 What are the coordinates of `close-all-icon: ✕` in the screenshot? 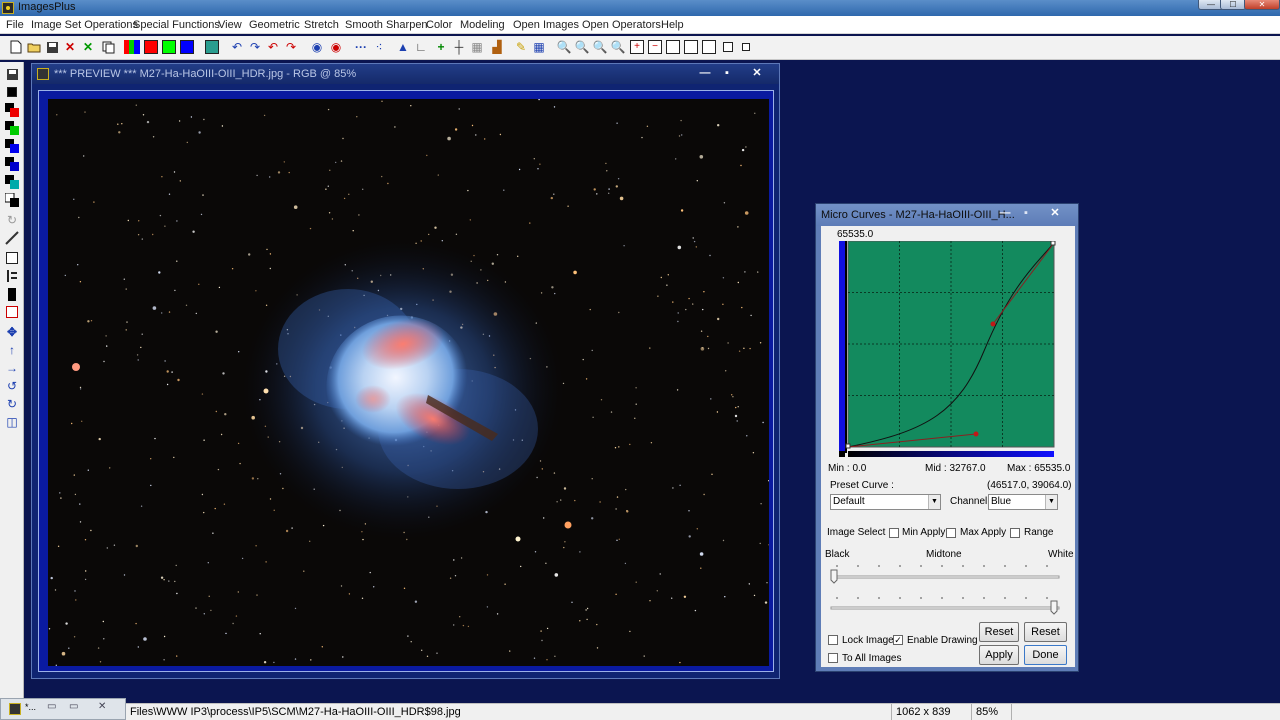 It's located at (88, 47).